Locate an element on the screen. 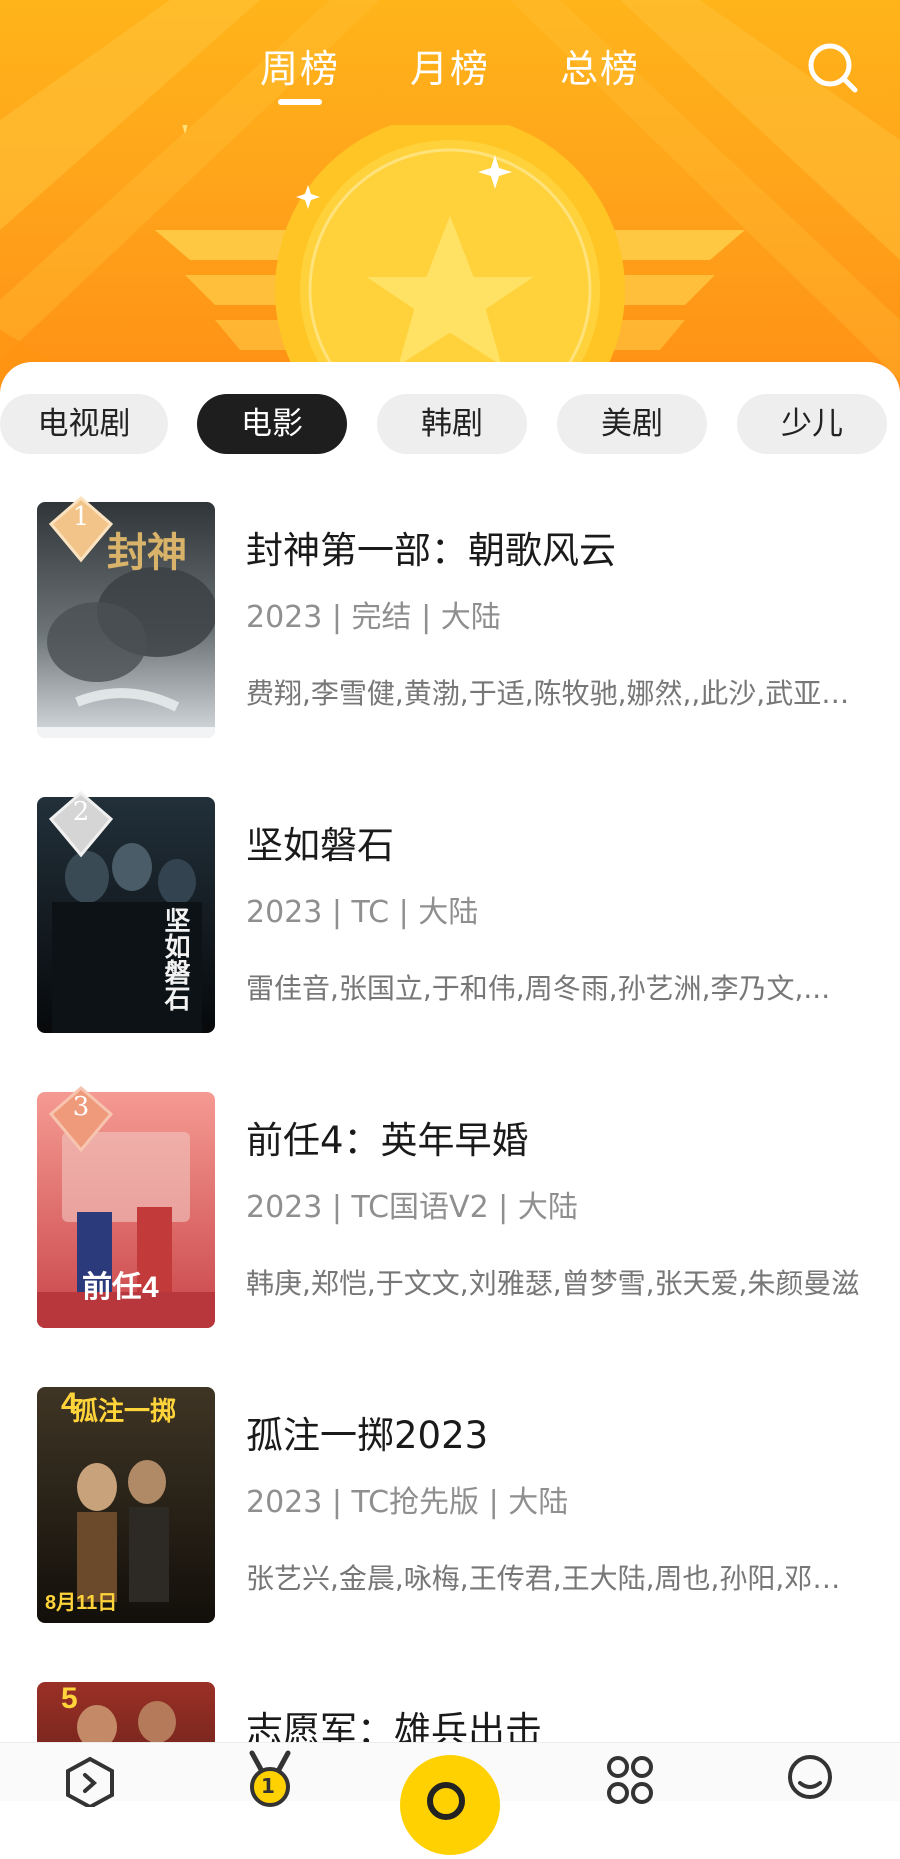 Image resolution: width=900 pixels, height=1859 pixels. bottom-navigation: 1 is located at coordinates (450, 1798).